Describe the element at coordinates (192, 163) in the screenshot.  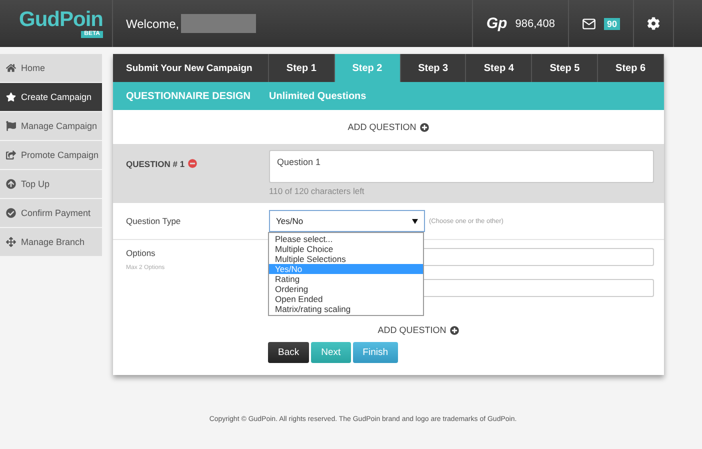
I see `remove-icon` at that location.